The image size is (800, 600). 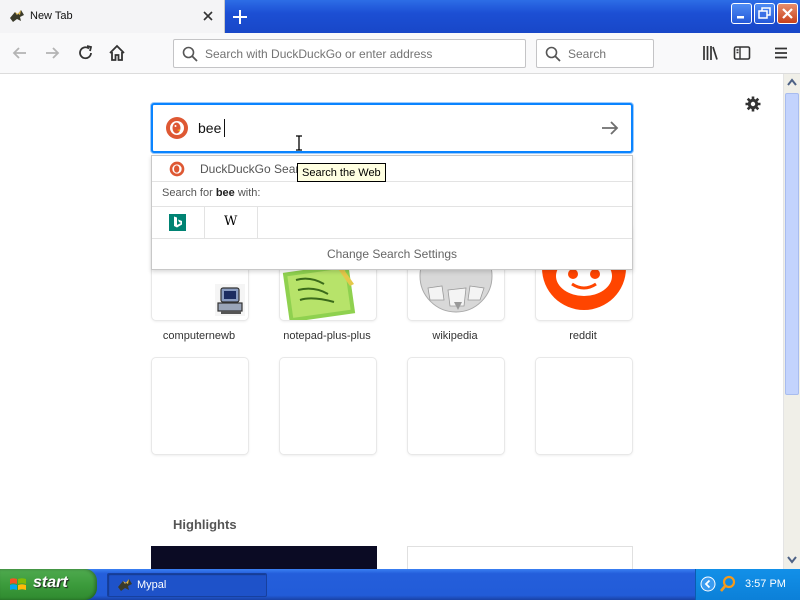 I want to click on home-icon, so click(x=117, y=53).